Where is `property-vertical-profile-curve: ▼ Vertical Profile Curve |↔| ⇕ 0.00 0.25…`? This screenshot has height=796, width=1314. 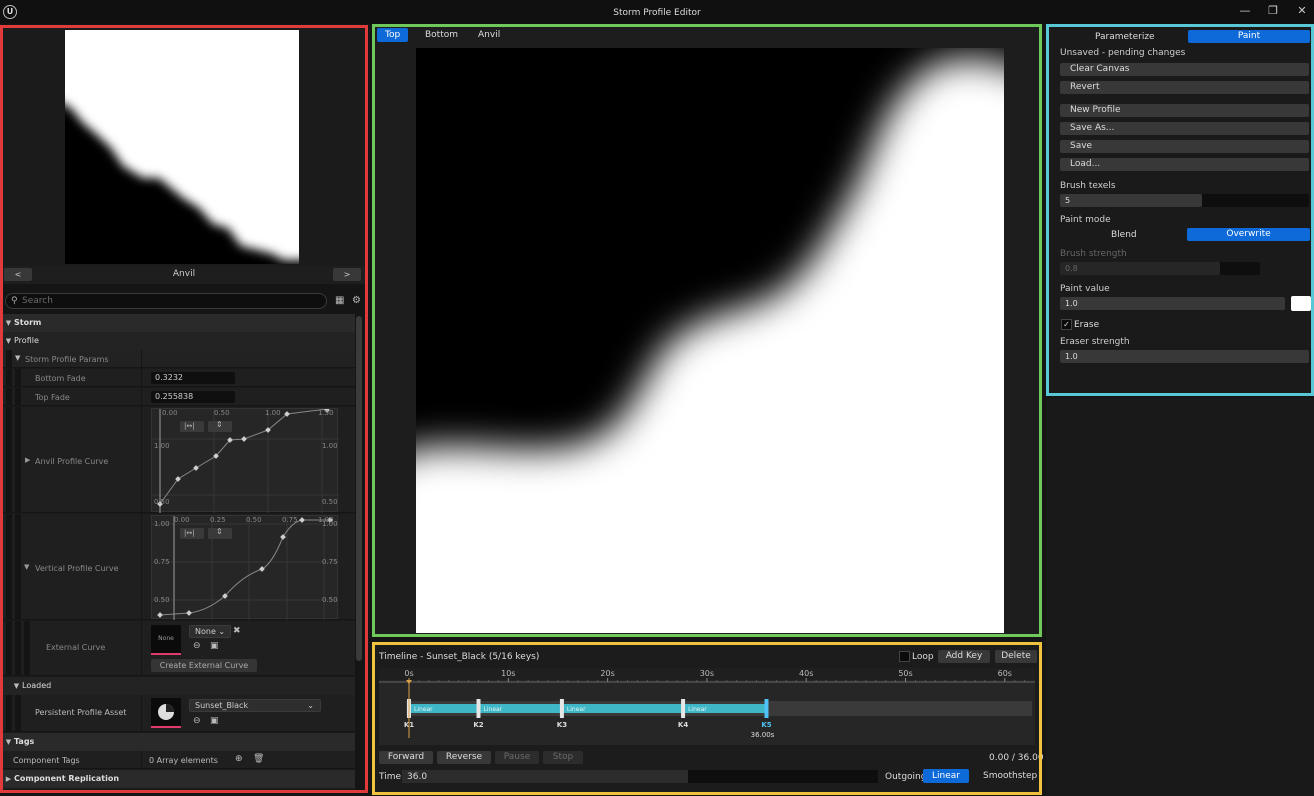
property-vertical-profile-curve: ▼ Vertical Profile Curve |↔| ⇕ 0.00 0.25… is located at coordinates (179, 567).